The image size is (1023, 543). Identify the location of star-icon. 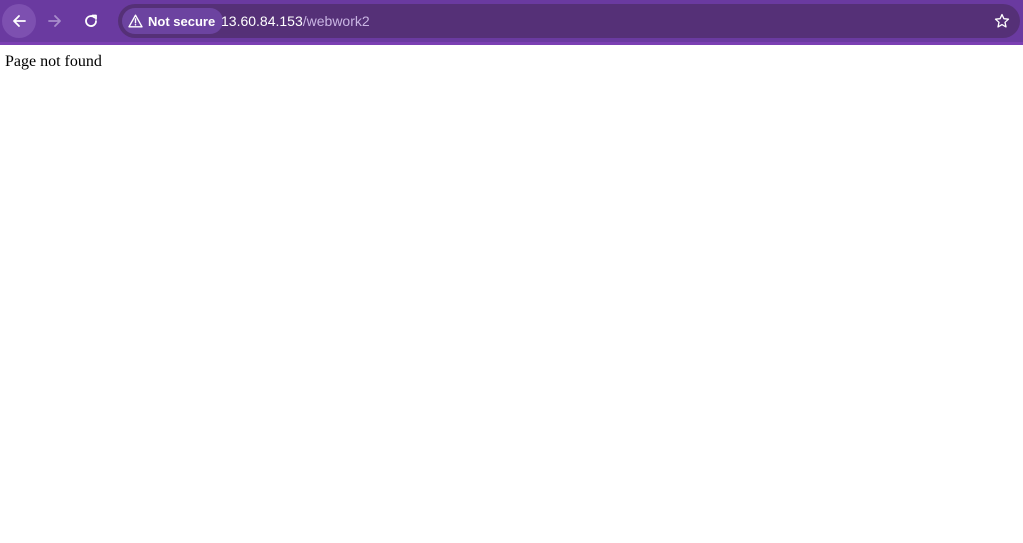
(1002, 20).